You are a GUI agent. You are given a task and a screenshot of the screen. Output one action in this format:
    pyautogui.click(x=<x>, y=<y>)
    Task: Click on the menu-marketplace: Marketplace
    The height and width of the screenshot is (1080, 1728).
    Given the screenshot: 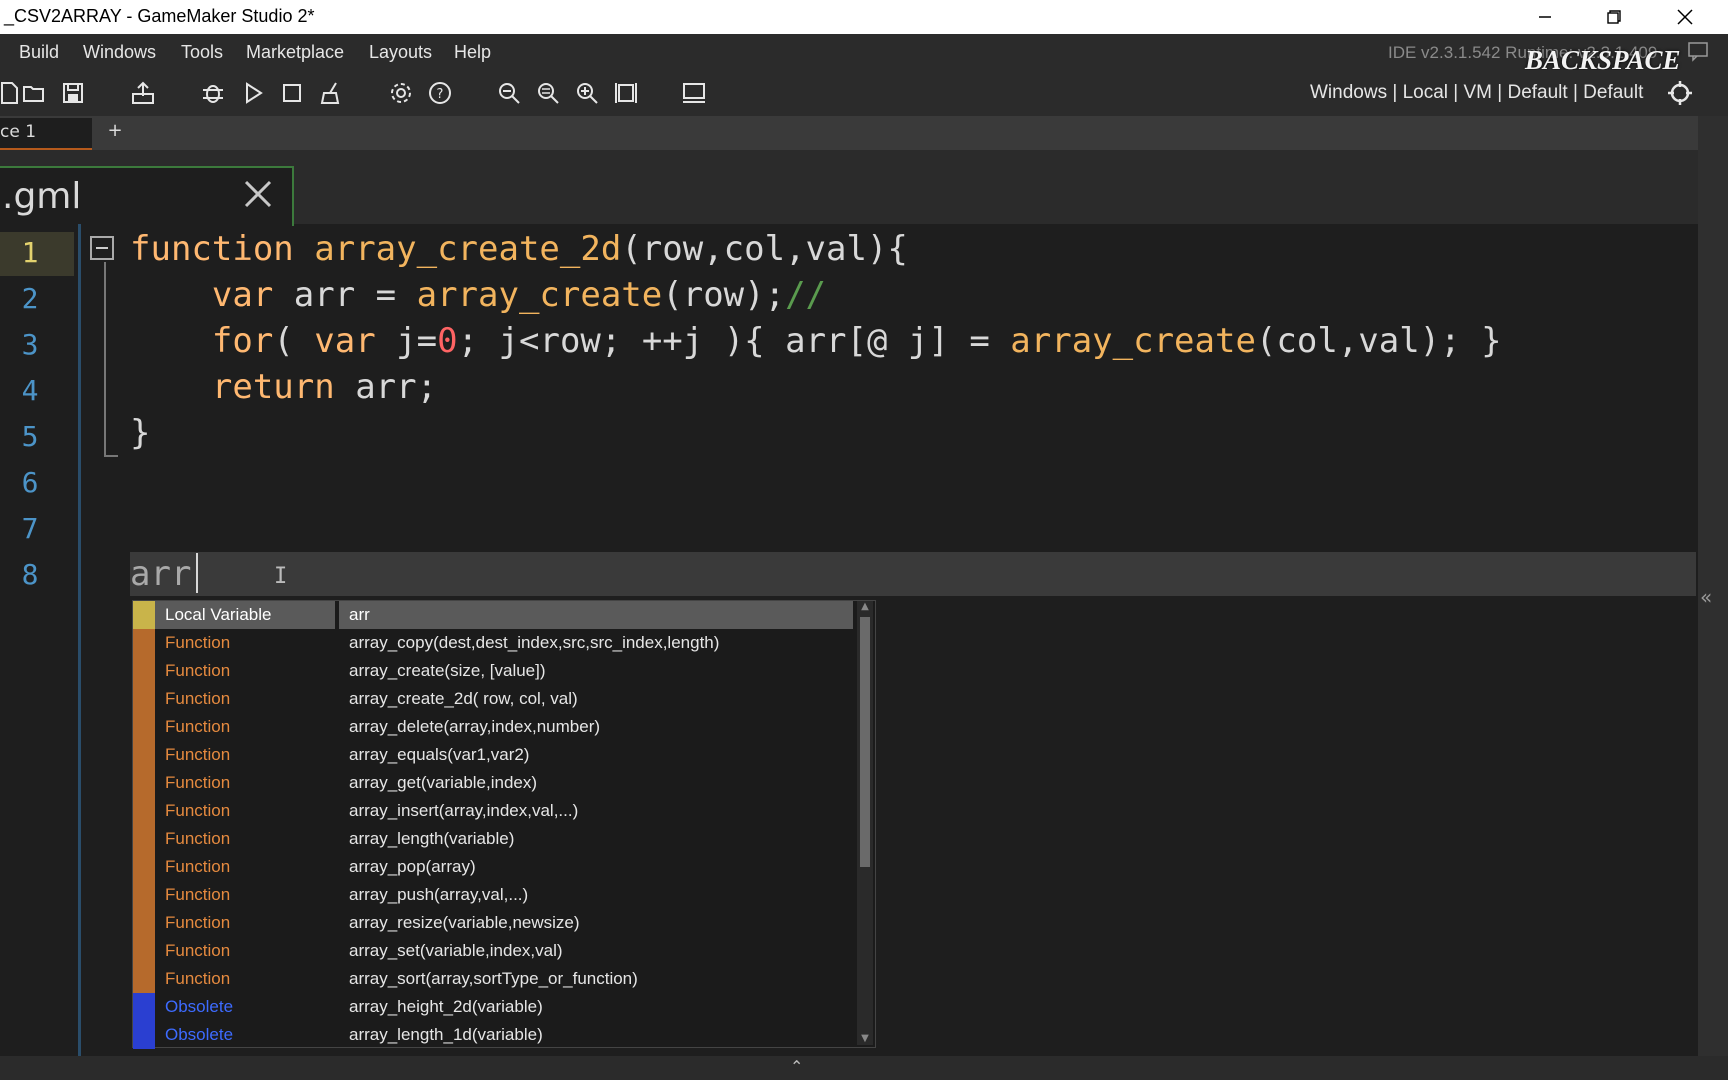 What is the action you would take?
    pyautogui.click(x=295, y=52)
    